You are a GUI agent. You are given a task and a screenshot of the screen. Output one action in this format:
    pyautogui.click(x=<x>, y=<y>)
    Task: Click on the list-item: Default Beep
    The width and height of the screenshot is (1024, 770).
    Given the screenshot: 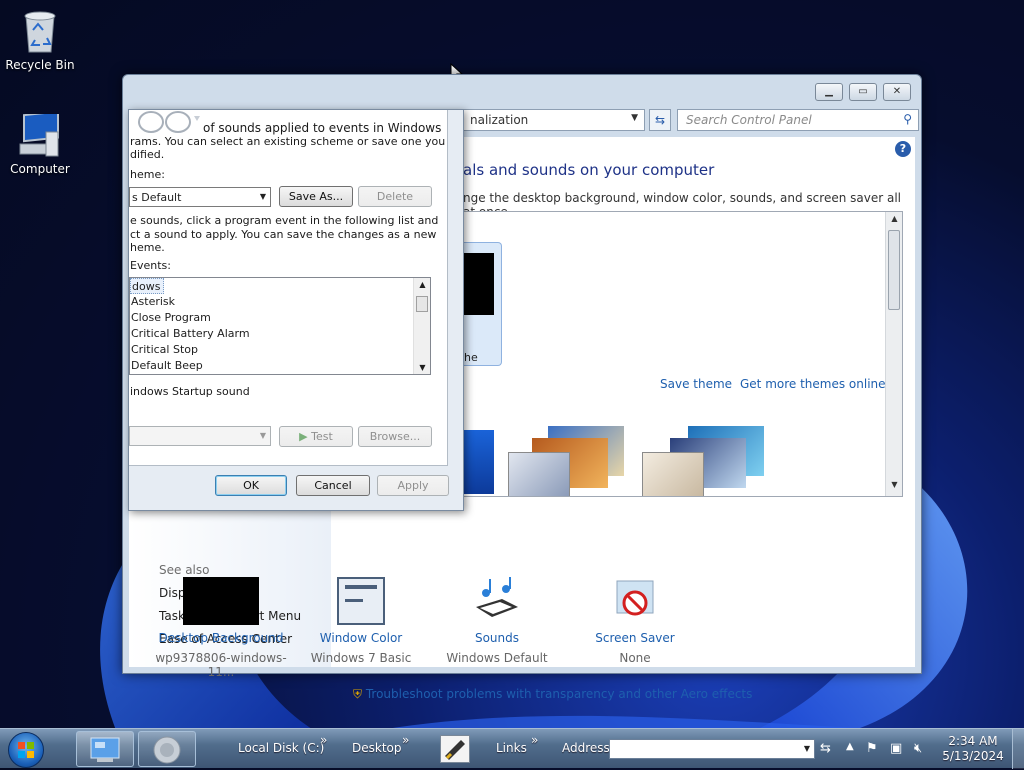 What is the action you would take?
    pyautogui.click(x=280, y=366)
    